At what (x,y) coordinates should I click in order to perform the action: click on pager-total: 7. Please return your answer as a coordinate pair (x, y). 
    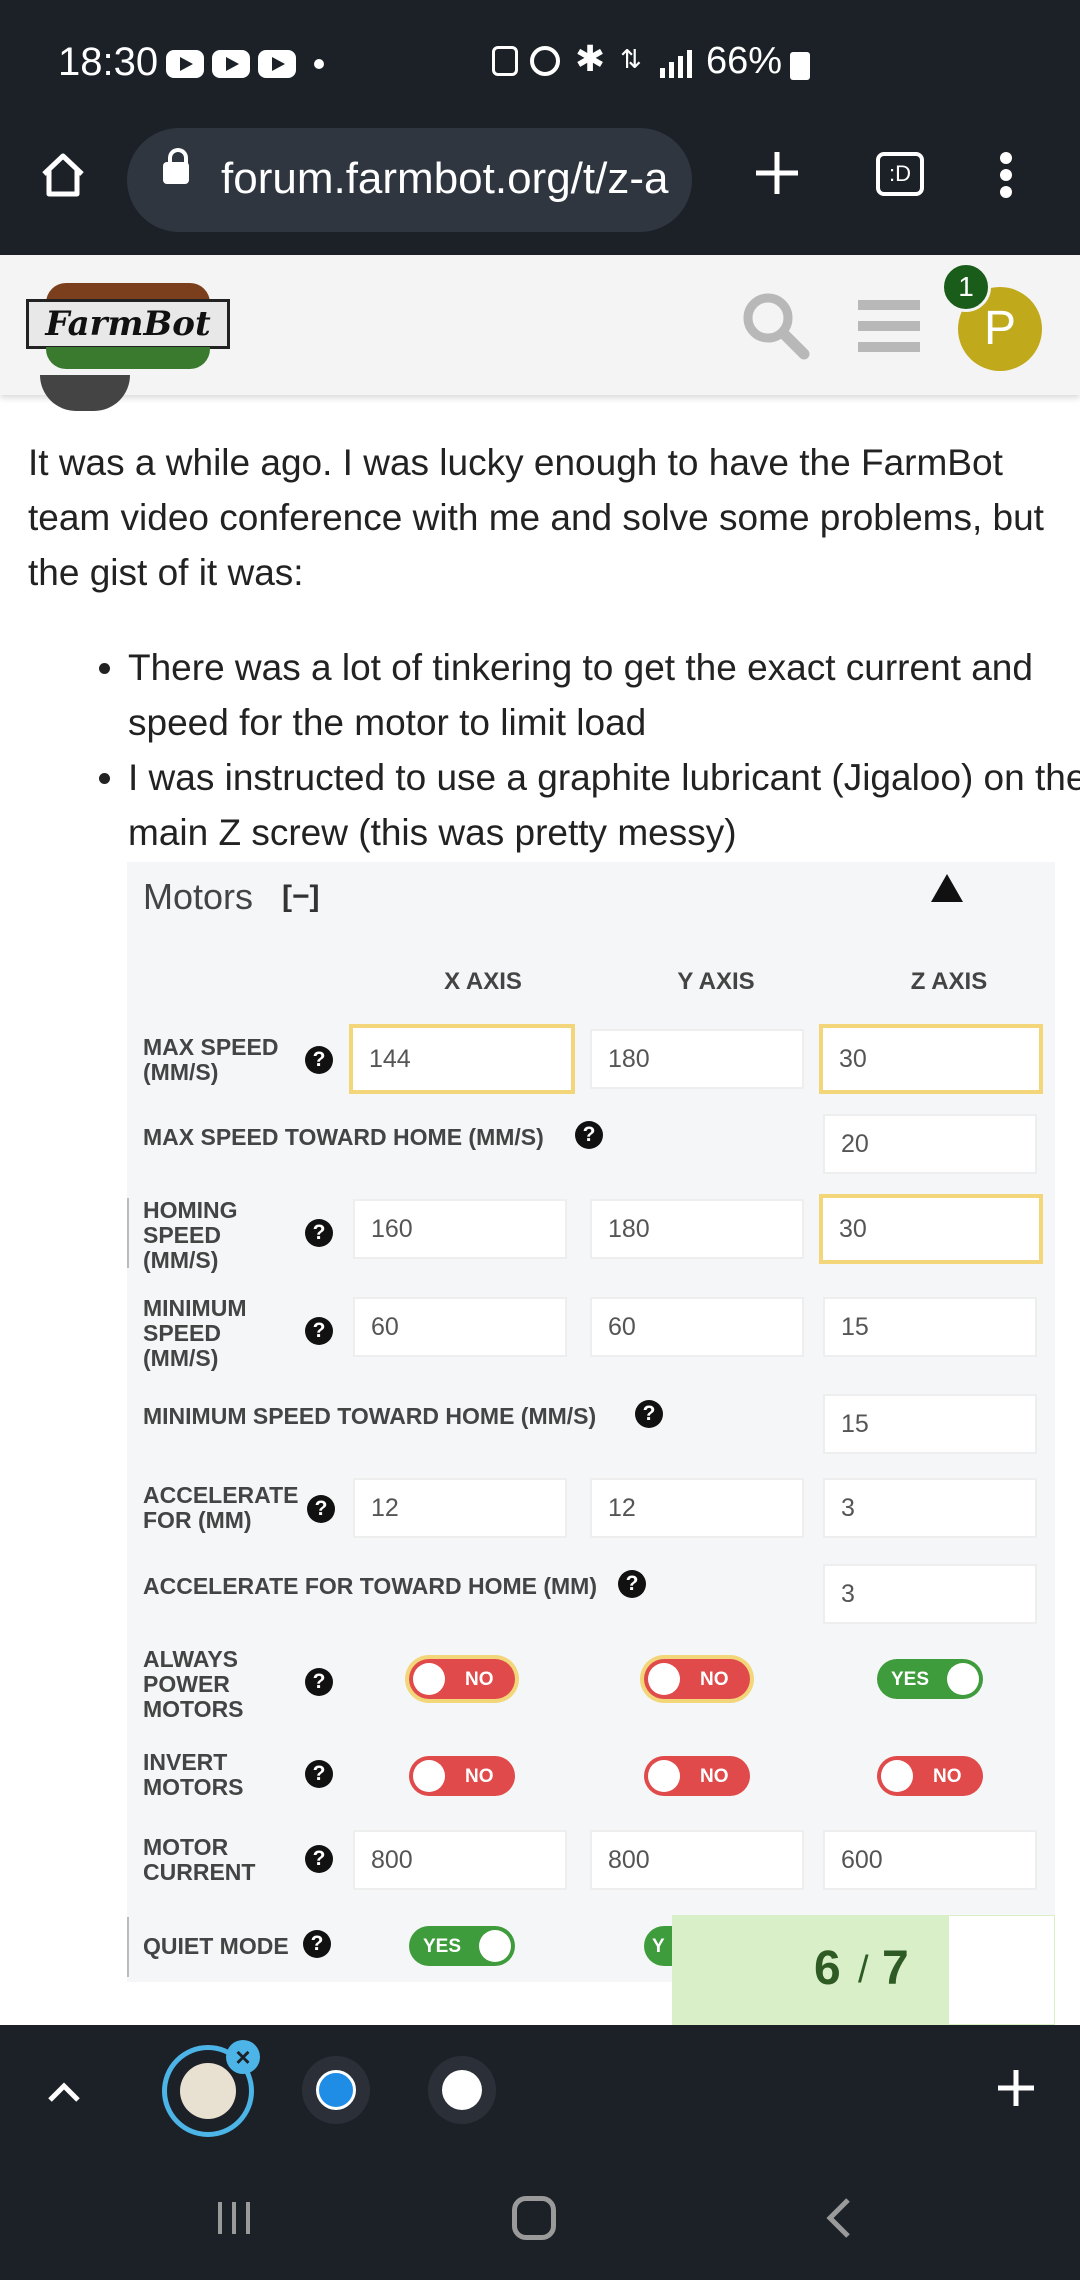
    Looking at the image, I should click on (895, 1968).